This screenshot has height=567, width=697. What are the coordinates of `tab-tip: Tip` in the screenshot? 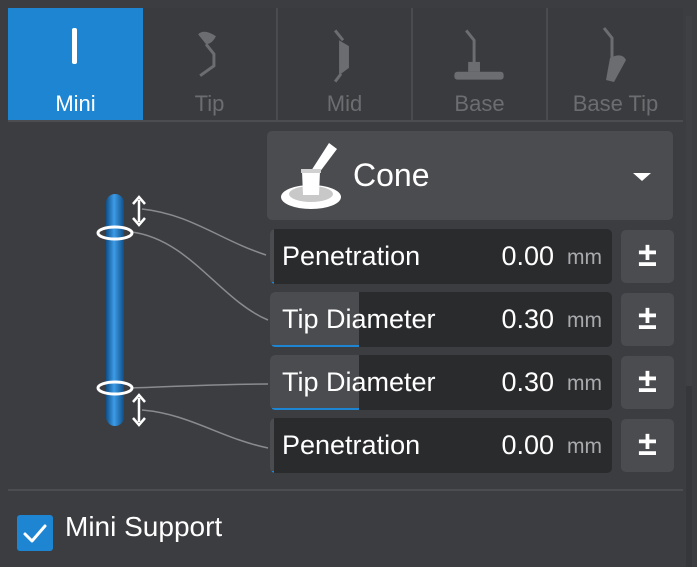 It's located at (210, 64).